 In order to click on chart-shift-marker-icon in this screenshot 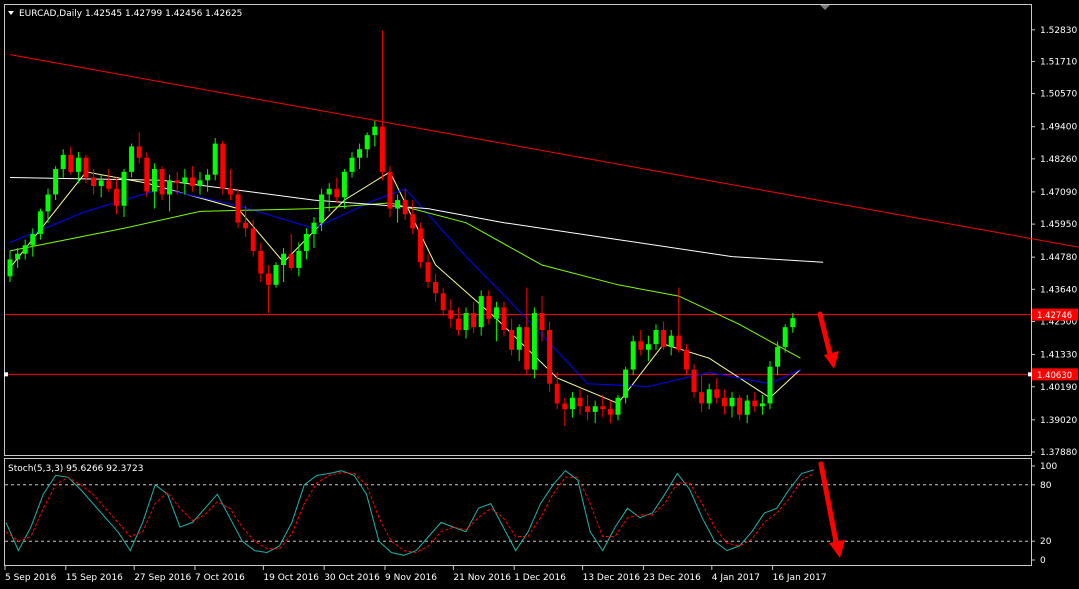, I will do `click(825, 7)`.